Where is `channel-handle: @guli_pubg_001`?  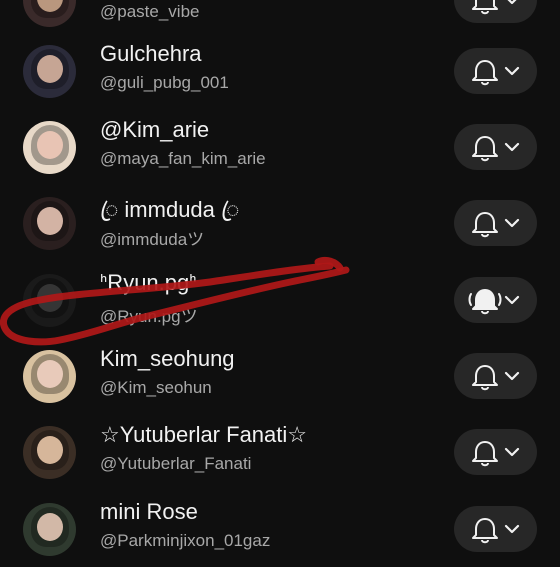 channel-handle: @guli_pubg_001 is located at coordinates (164, 82).